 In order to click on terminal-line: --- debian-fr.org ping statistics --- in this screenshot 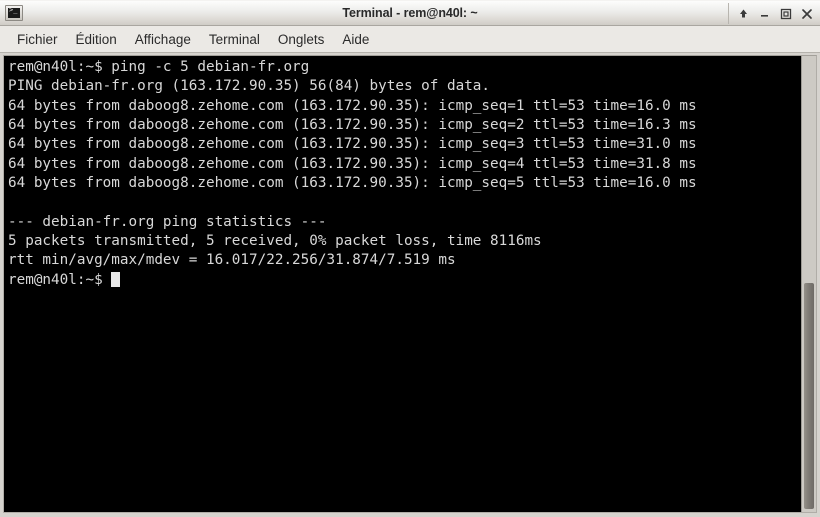, I will do `click(167, 221)`.